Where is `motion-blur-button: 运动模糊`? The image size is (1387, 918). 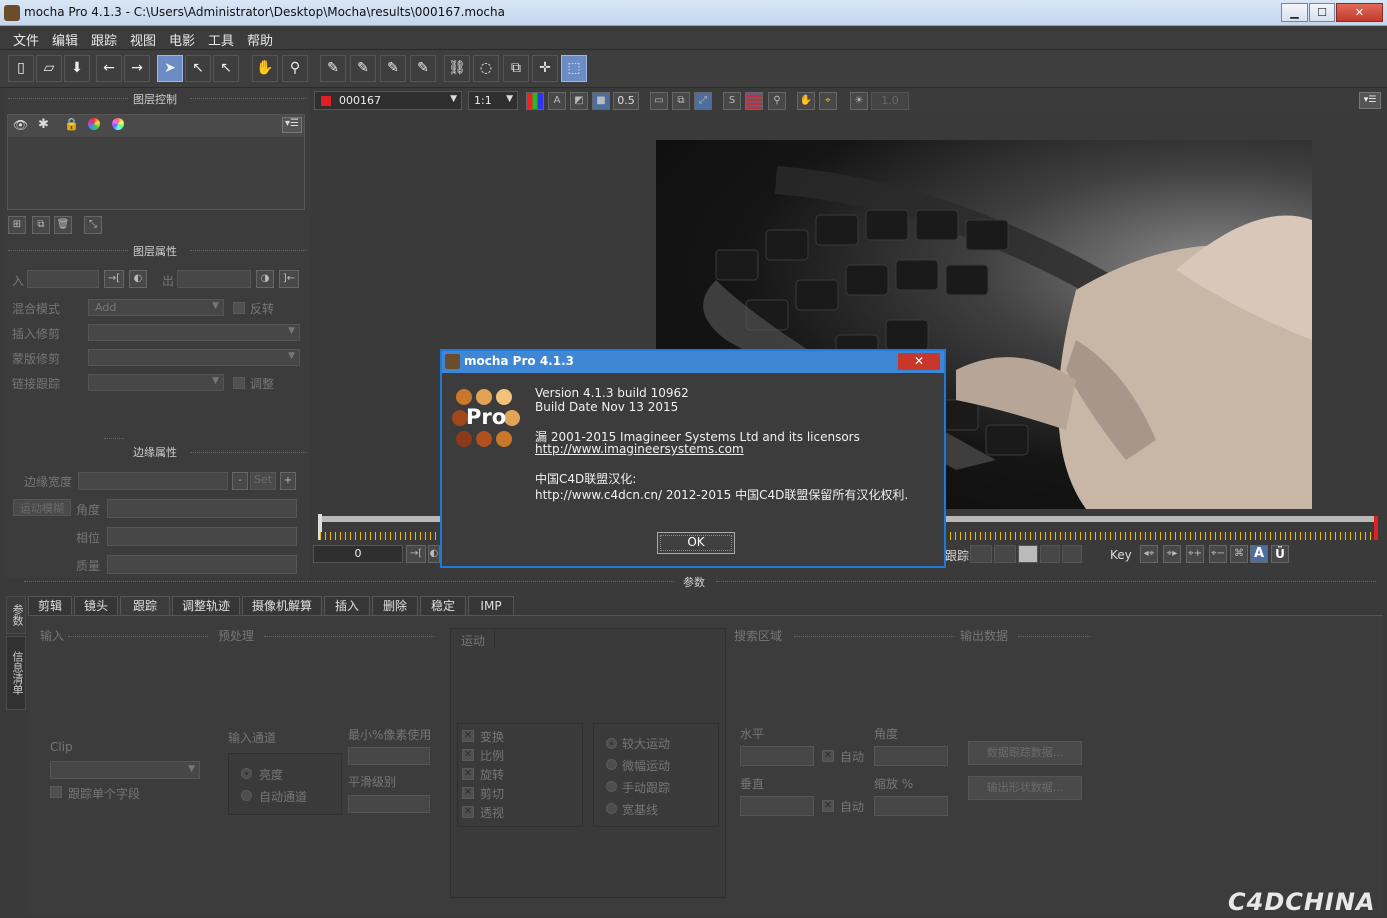
motion-blur-button: 运动模糊 is located at coordinates (42, 507).